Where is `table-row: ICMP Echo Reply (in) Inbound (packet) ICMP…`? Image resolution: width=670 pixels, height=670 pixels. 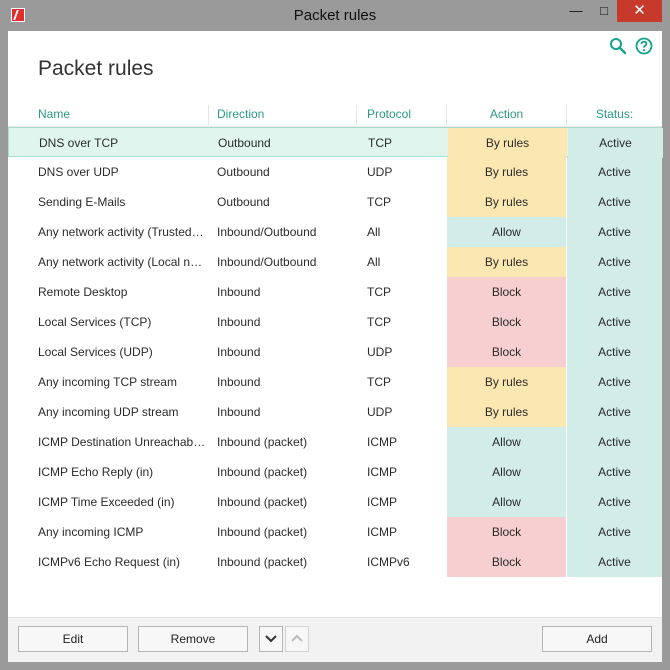
table-row: ICMP Echo Reply (in) Inbound (packet) ICMP… is located at coordinates (335, 472).